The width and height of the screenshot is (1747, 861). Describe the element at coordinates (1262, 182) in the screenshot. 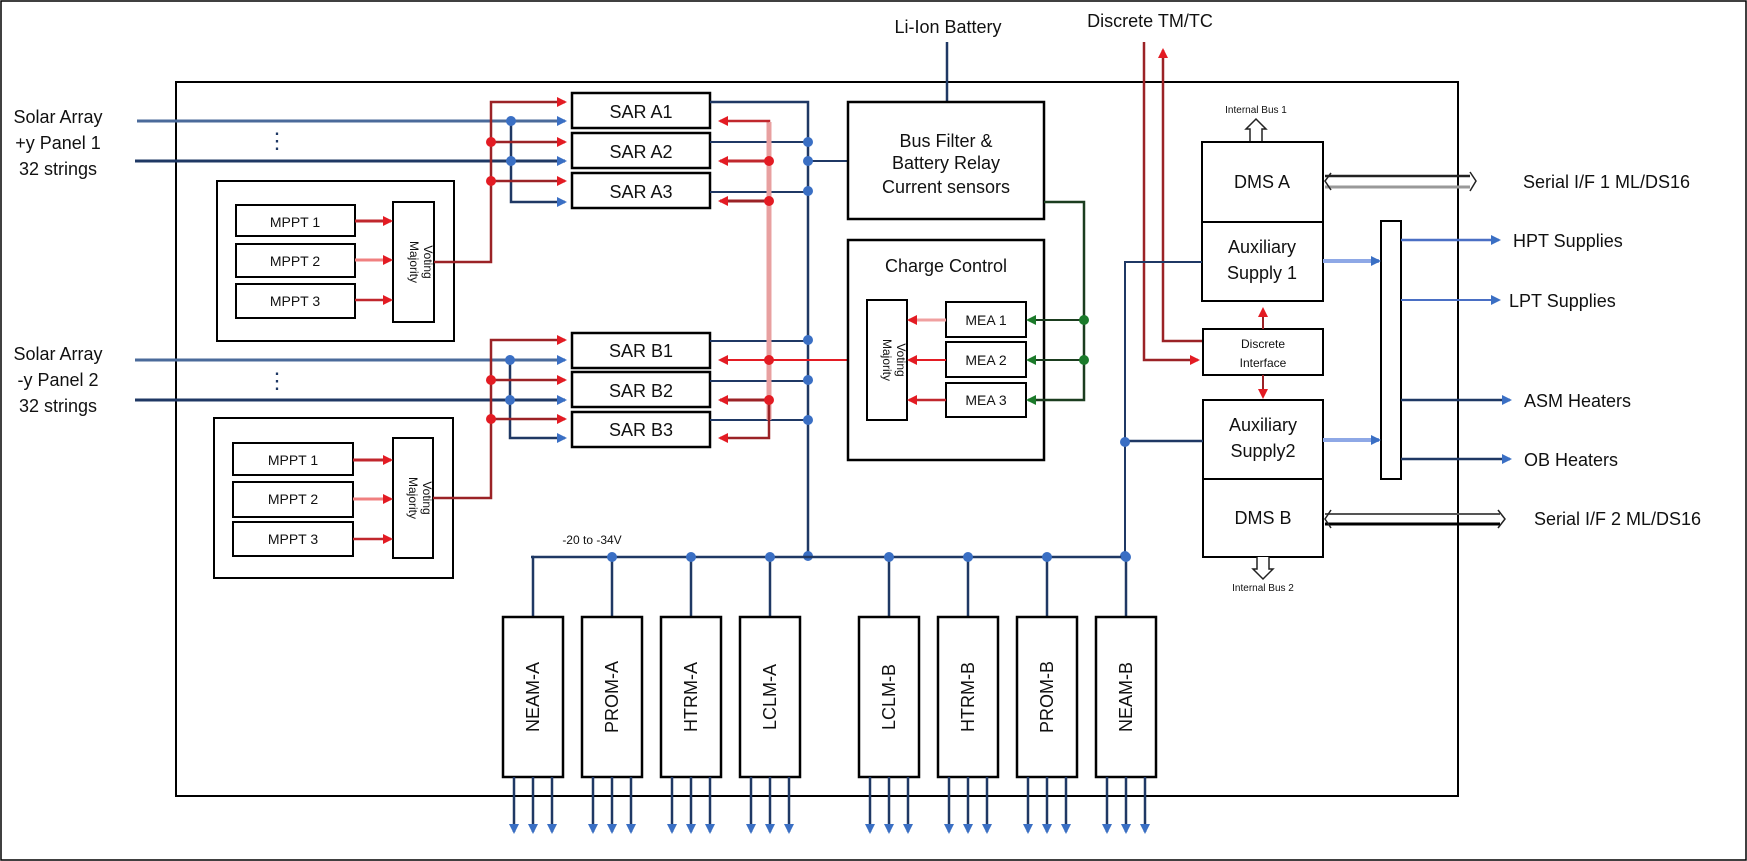

I see `dms-a-label: DMS A` at that location.